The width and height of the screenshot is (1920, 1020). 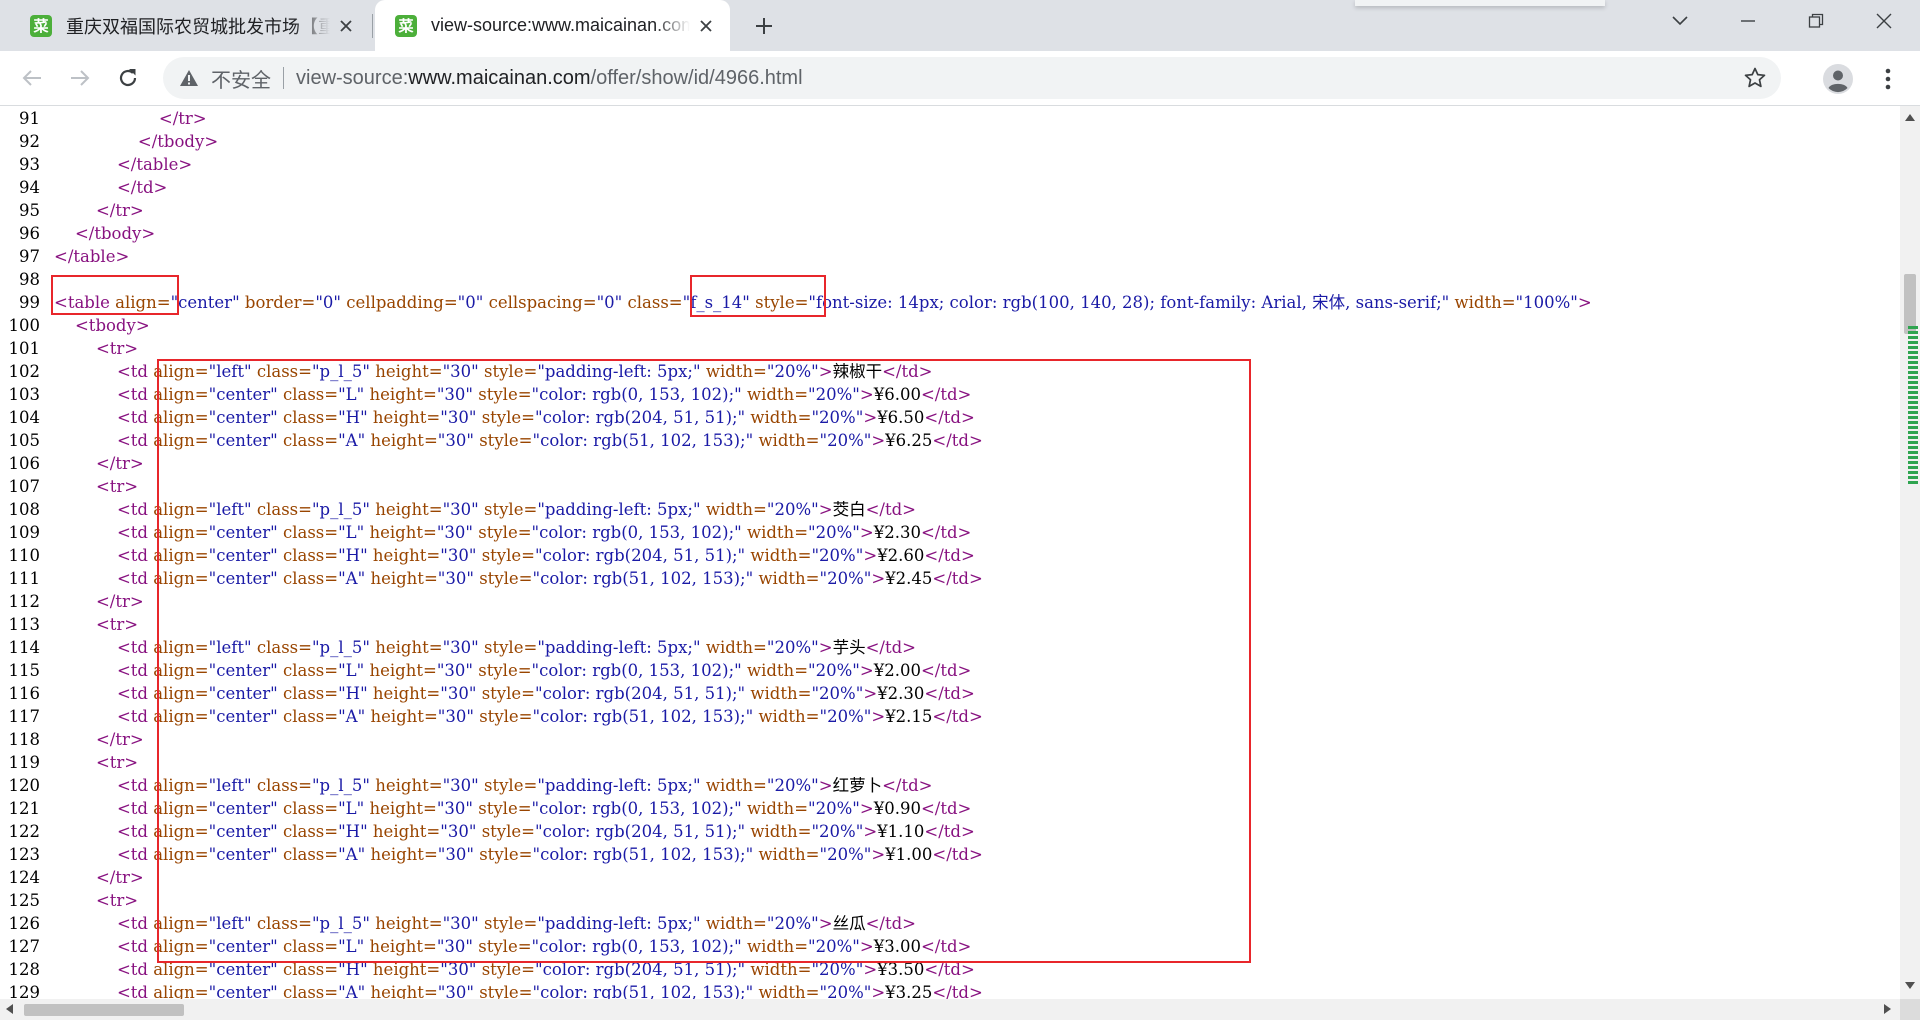 I want to click on code-token-tag: </tbody>, so click(x=178, y=141).